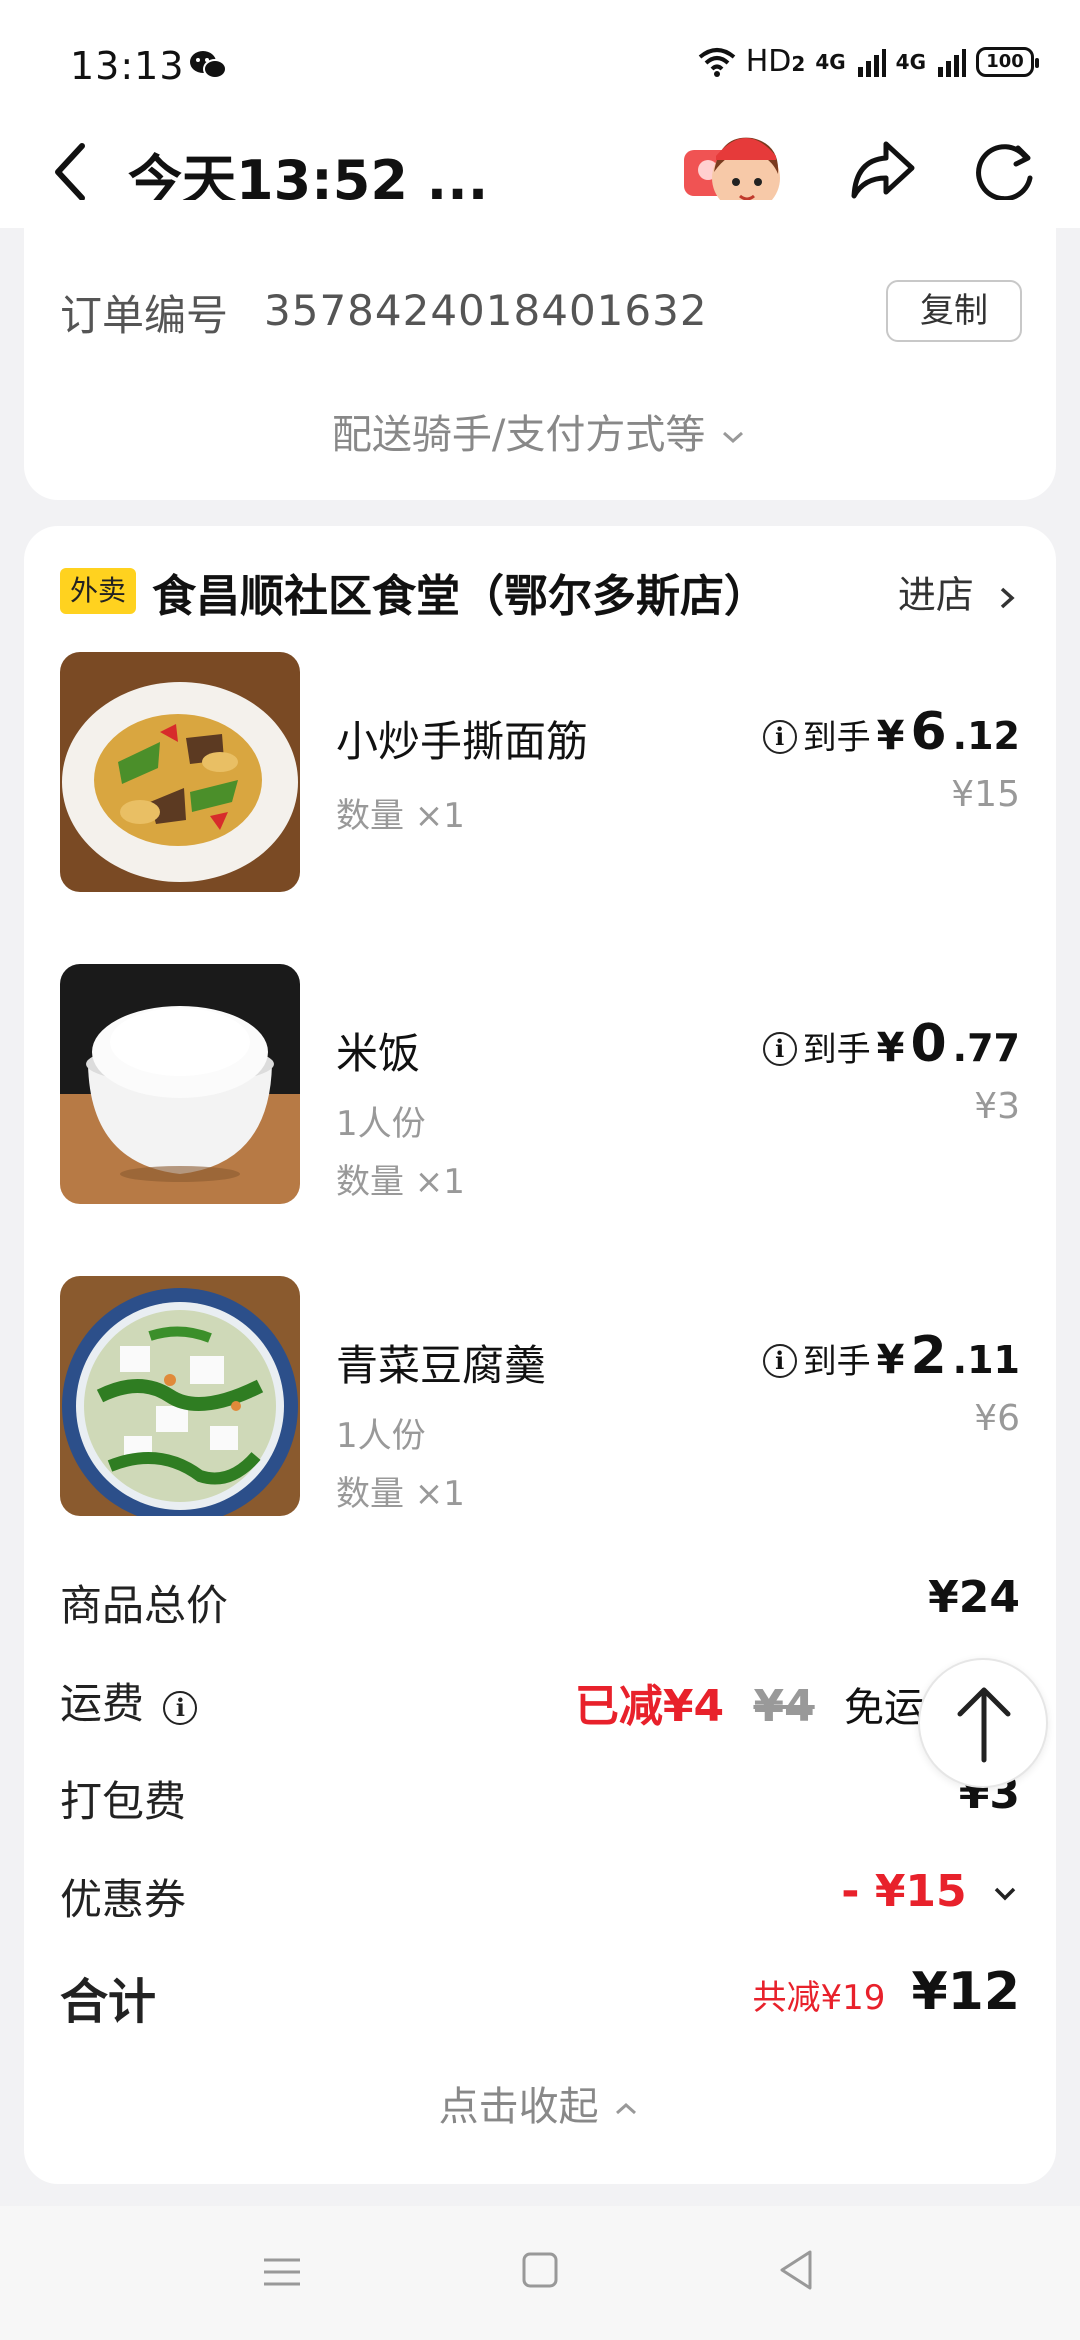  I want to click on price-integer: 6, so click(928, 732).